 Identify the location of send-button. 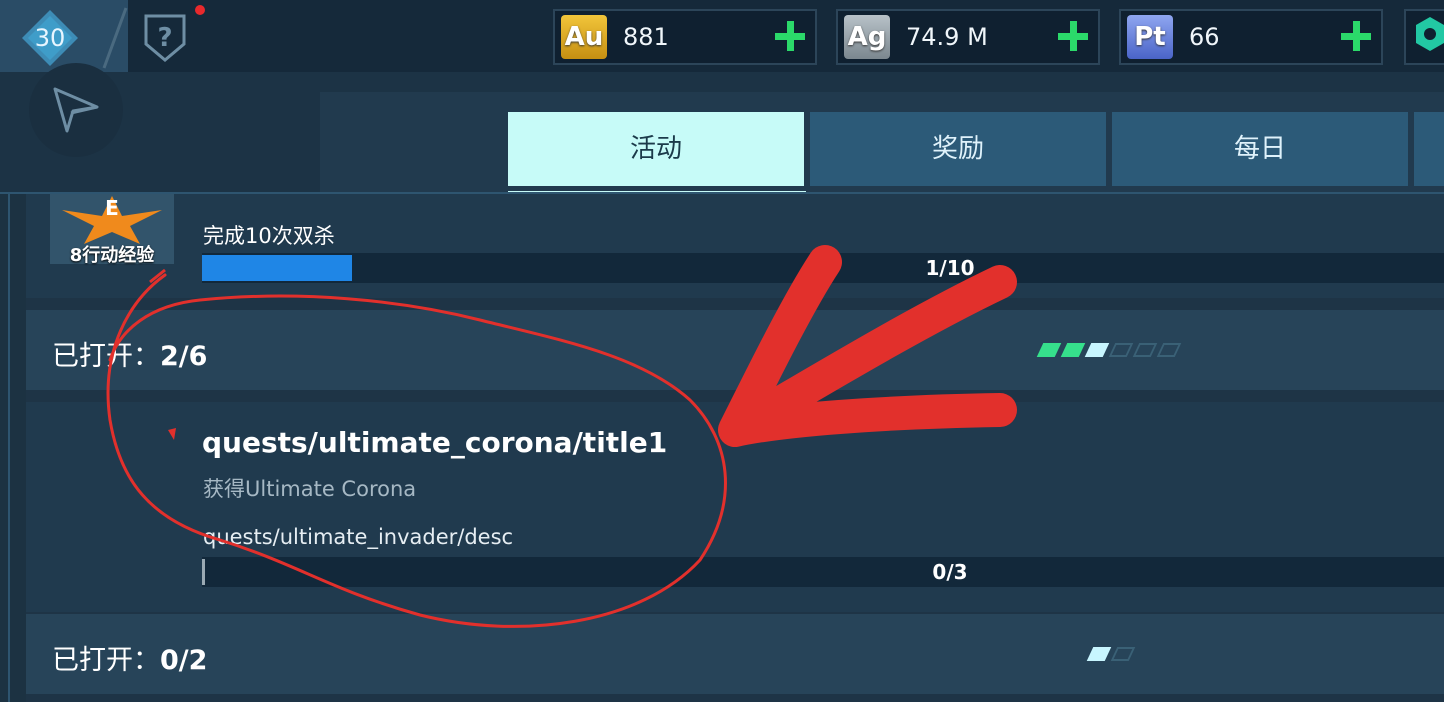
(76, 110).